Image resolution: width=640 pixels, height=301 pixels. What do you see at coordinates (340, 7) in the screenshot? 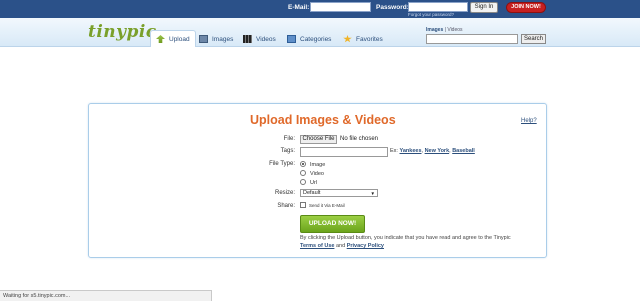
I see `email-input` at bounding box center [340, 7].